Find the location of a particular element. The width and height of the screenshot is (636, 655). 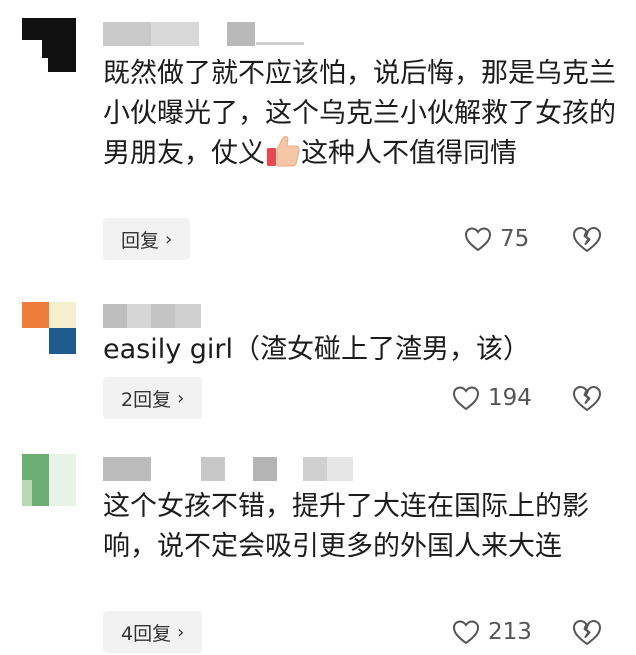

thumbs-up-icon is located at coordinates (283, 151).